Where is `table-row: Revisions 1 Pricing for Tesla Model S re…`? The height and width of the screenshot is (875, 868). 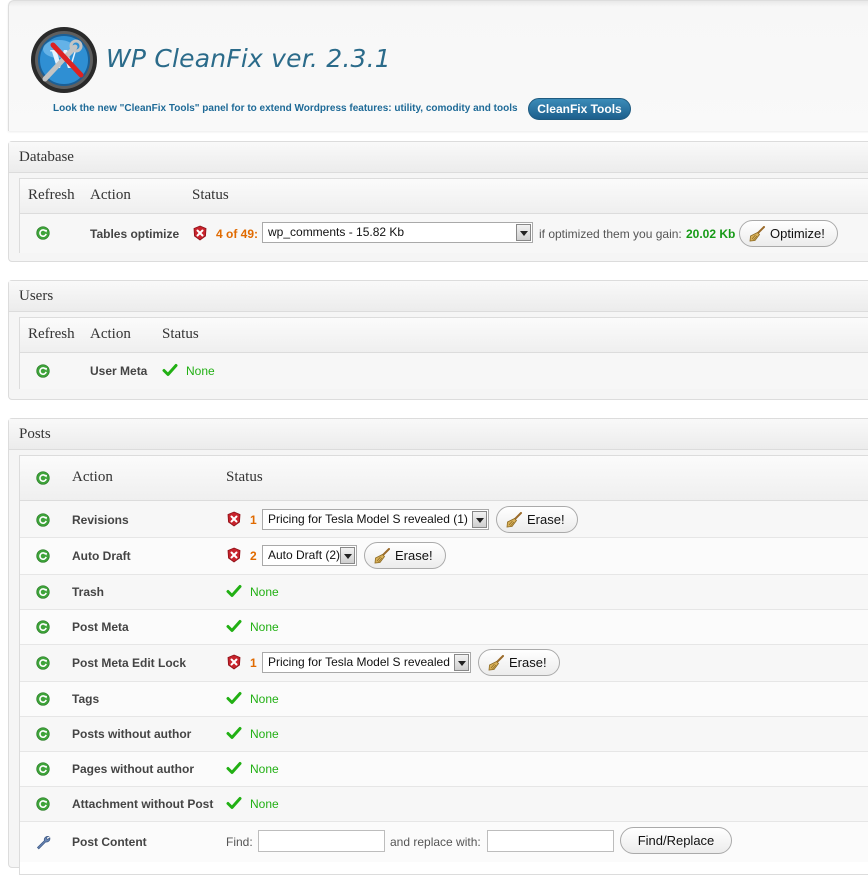
table-row: Revisions 1 Pricing for Tesla Model S re… is located at coordinates (444, 519).